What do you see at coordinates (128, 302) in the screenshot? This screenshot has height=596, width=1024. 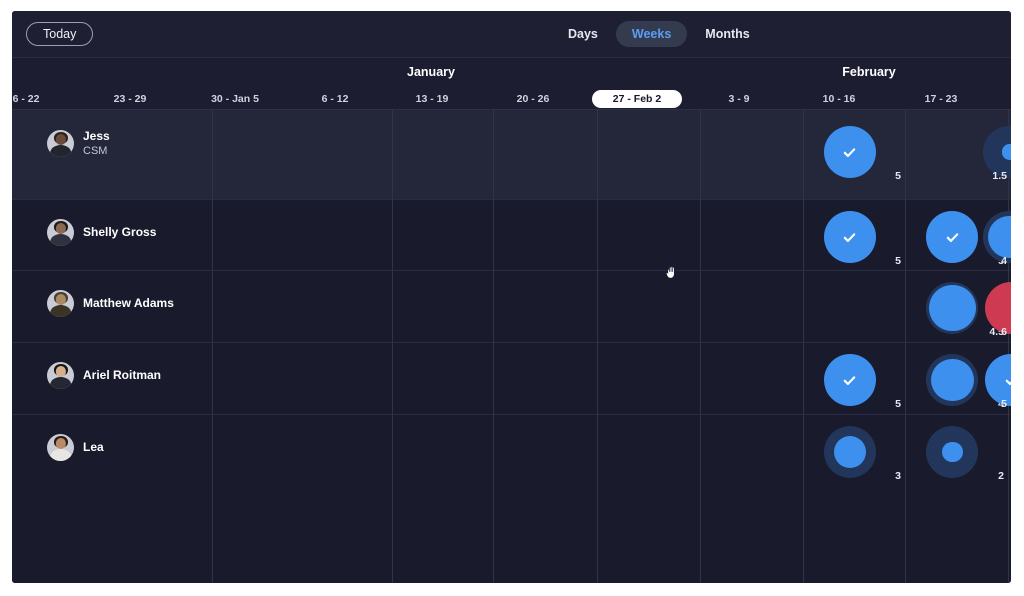 I see `person-name: Matthew Adams` at bounding box center [128, 302].